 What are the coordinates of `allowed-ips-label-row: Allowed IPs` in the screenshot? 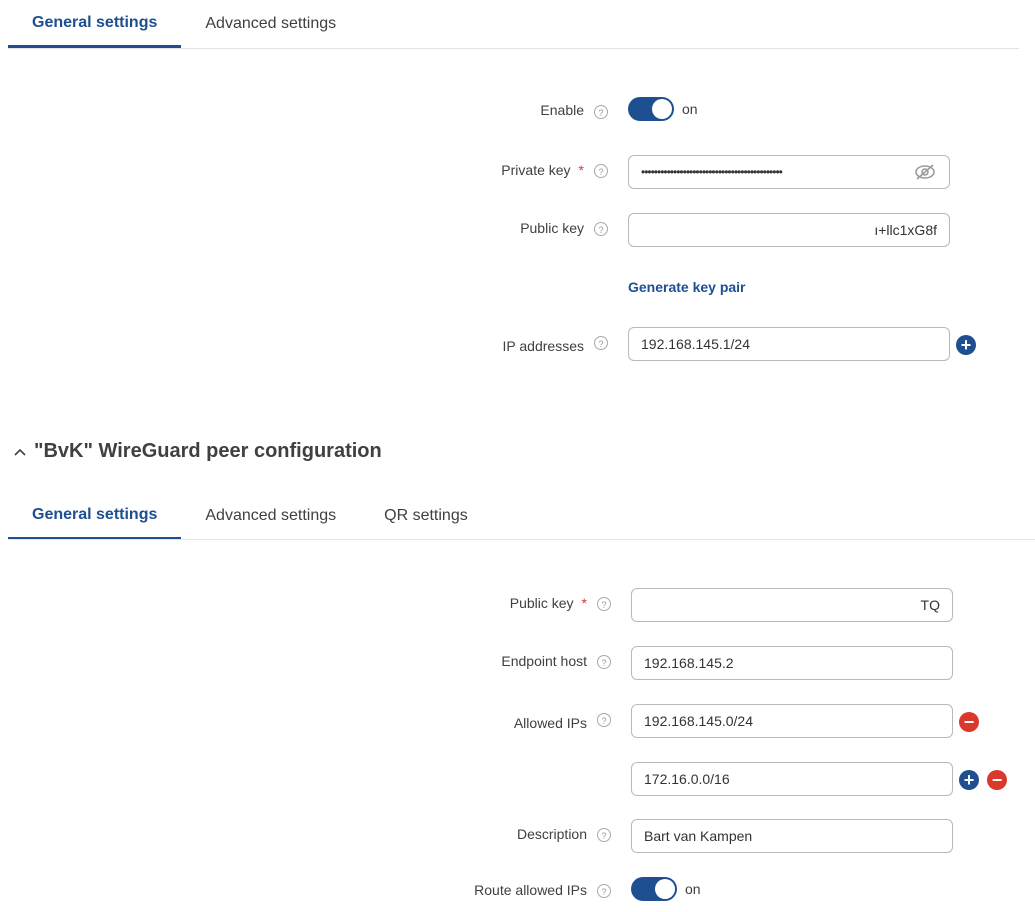 It's located at (293, 725).